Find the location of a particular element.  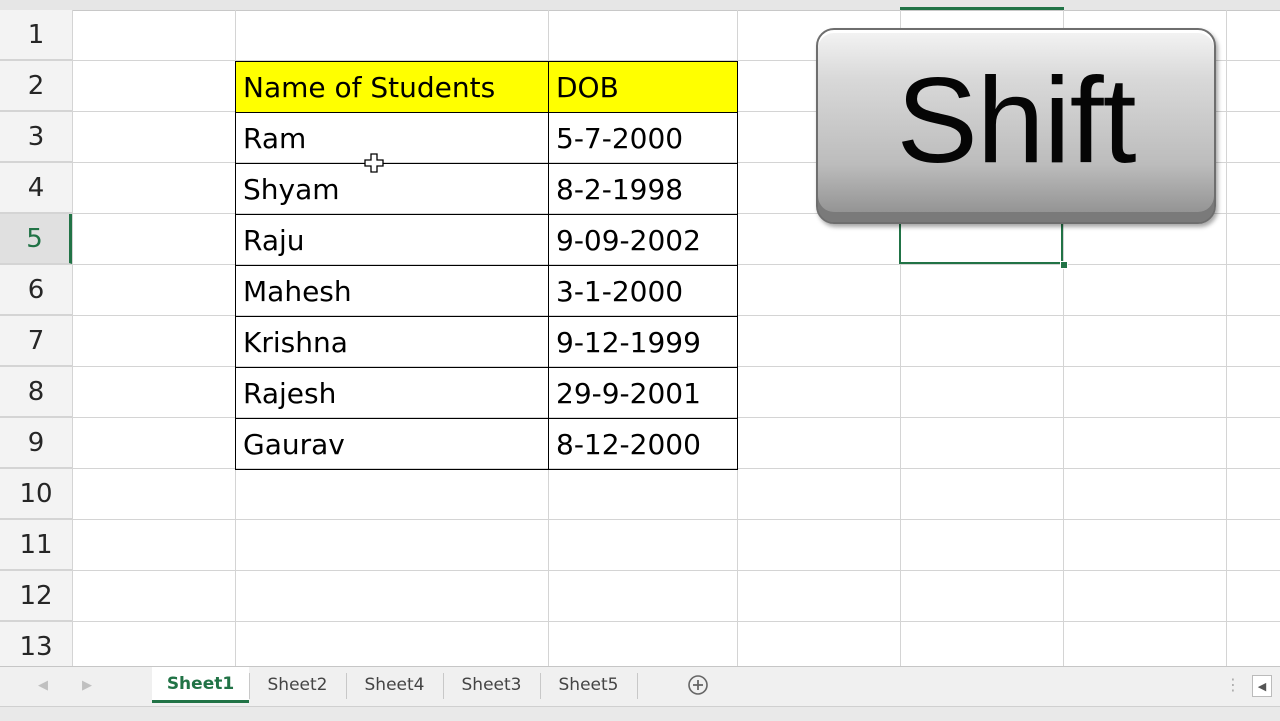

table-header-cell: DOB is located at coordinates (643, 87).